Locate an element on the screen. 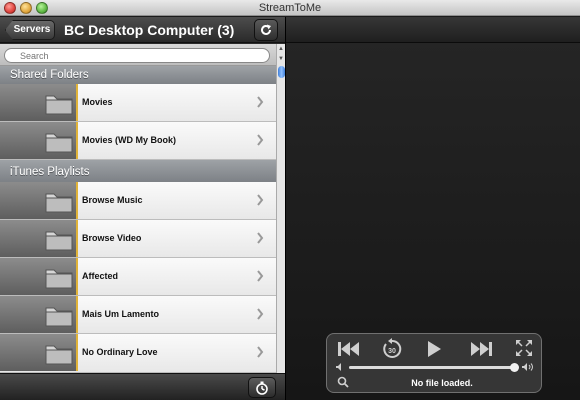 The width and height of the screenshot is (580, 400). list-item-label: No Ordinary Love is located at coordinates (120, 352).